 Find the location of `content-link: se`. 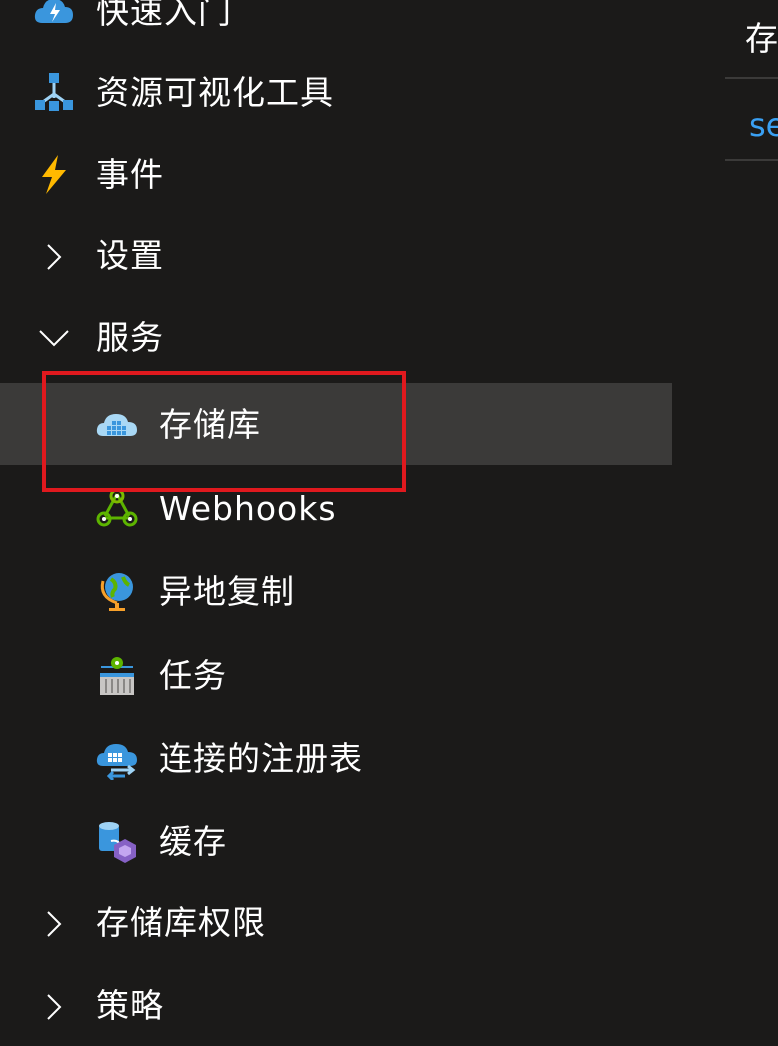

content-link: se is located at coordinates (763, 125).